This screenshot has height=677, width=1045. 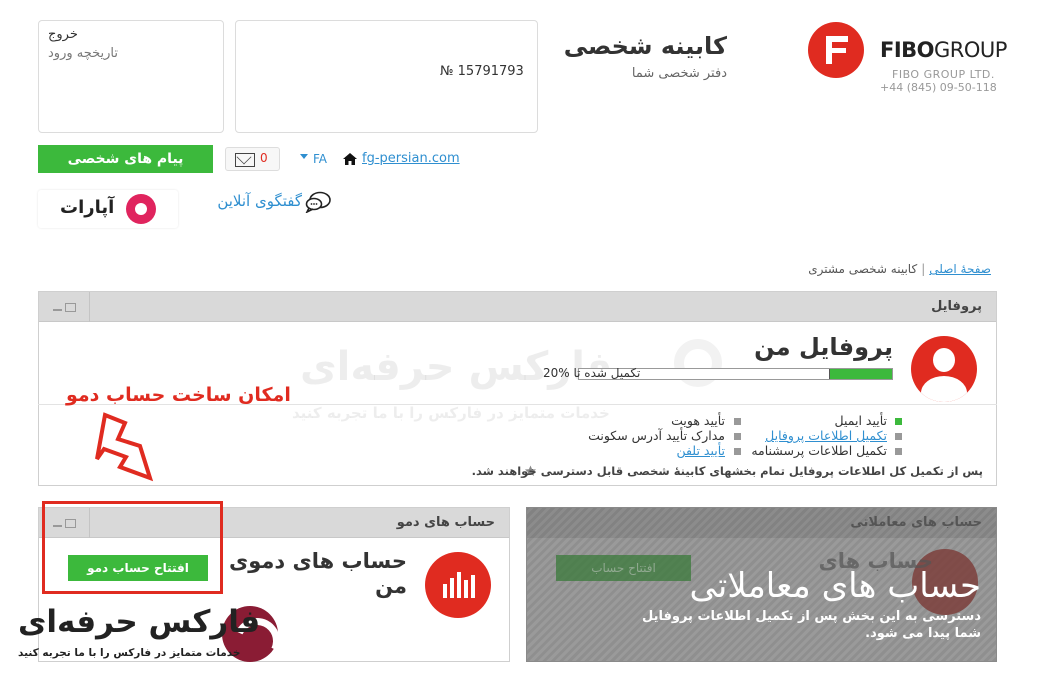 What do you see at coordinates (819, 450) in the screenshot?
I see `checklist-item: تکمیل اطلاعات پرسشنامه` at bounding box center [819, 450].